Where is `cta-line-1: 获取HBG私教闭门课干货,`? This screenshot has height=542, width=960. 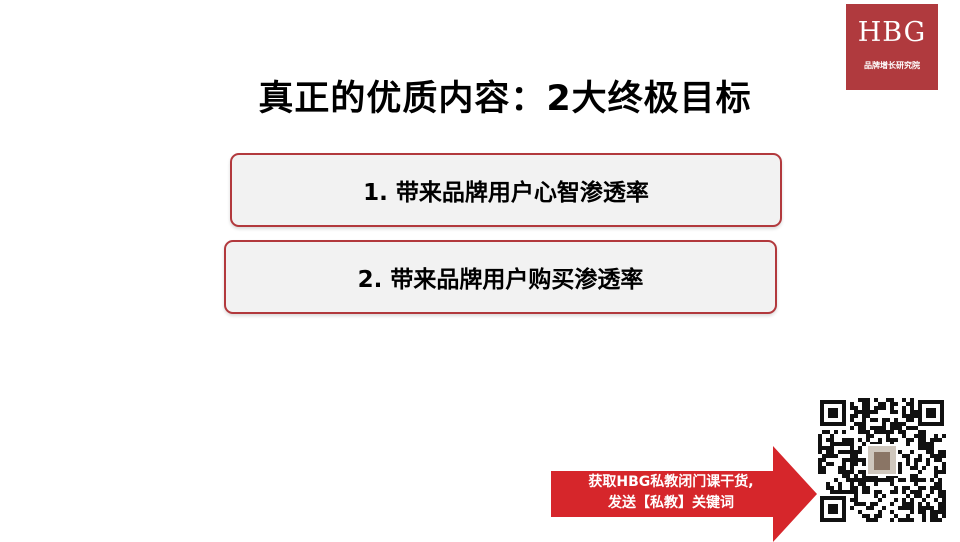
cta-line-1: 获取HBG私教闭门课干货, is located at coordinates (671, 482).